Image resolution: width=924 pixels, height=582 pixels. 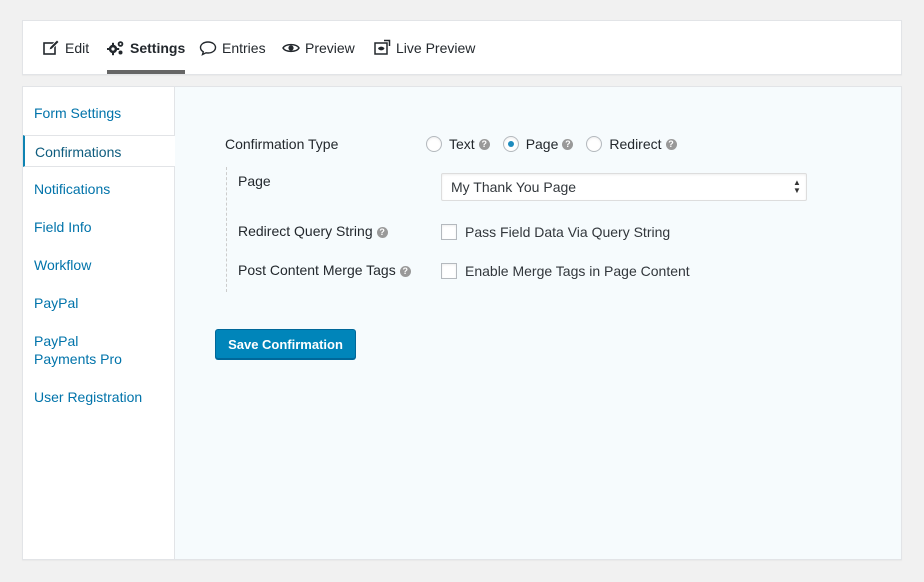 What do you see at coordinates (635, 144) in the screenshot?
I see `radio-redirect-label: Redirect` at bounding box center [635, 144].